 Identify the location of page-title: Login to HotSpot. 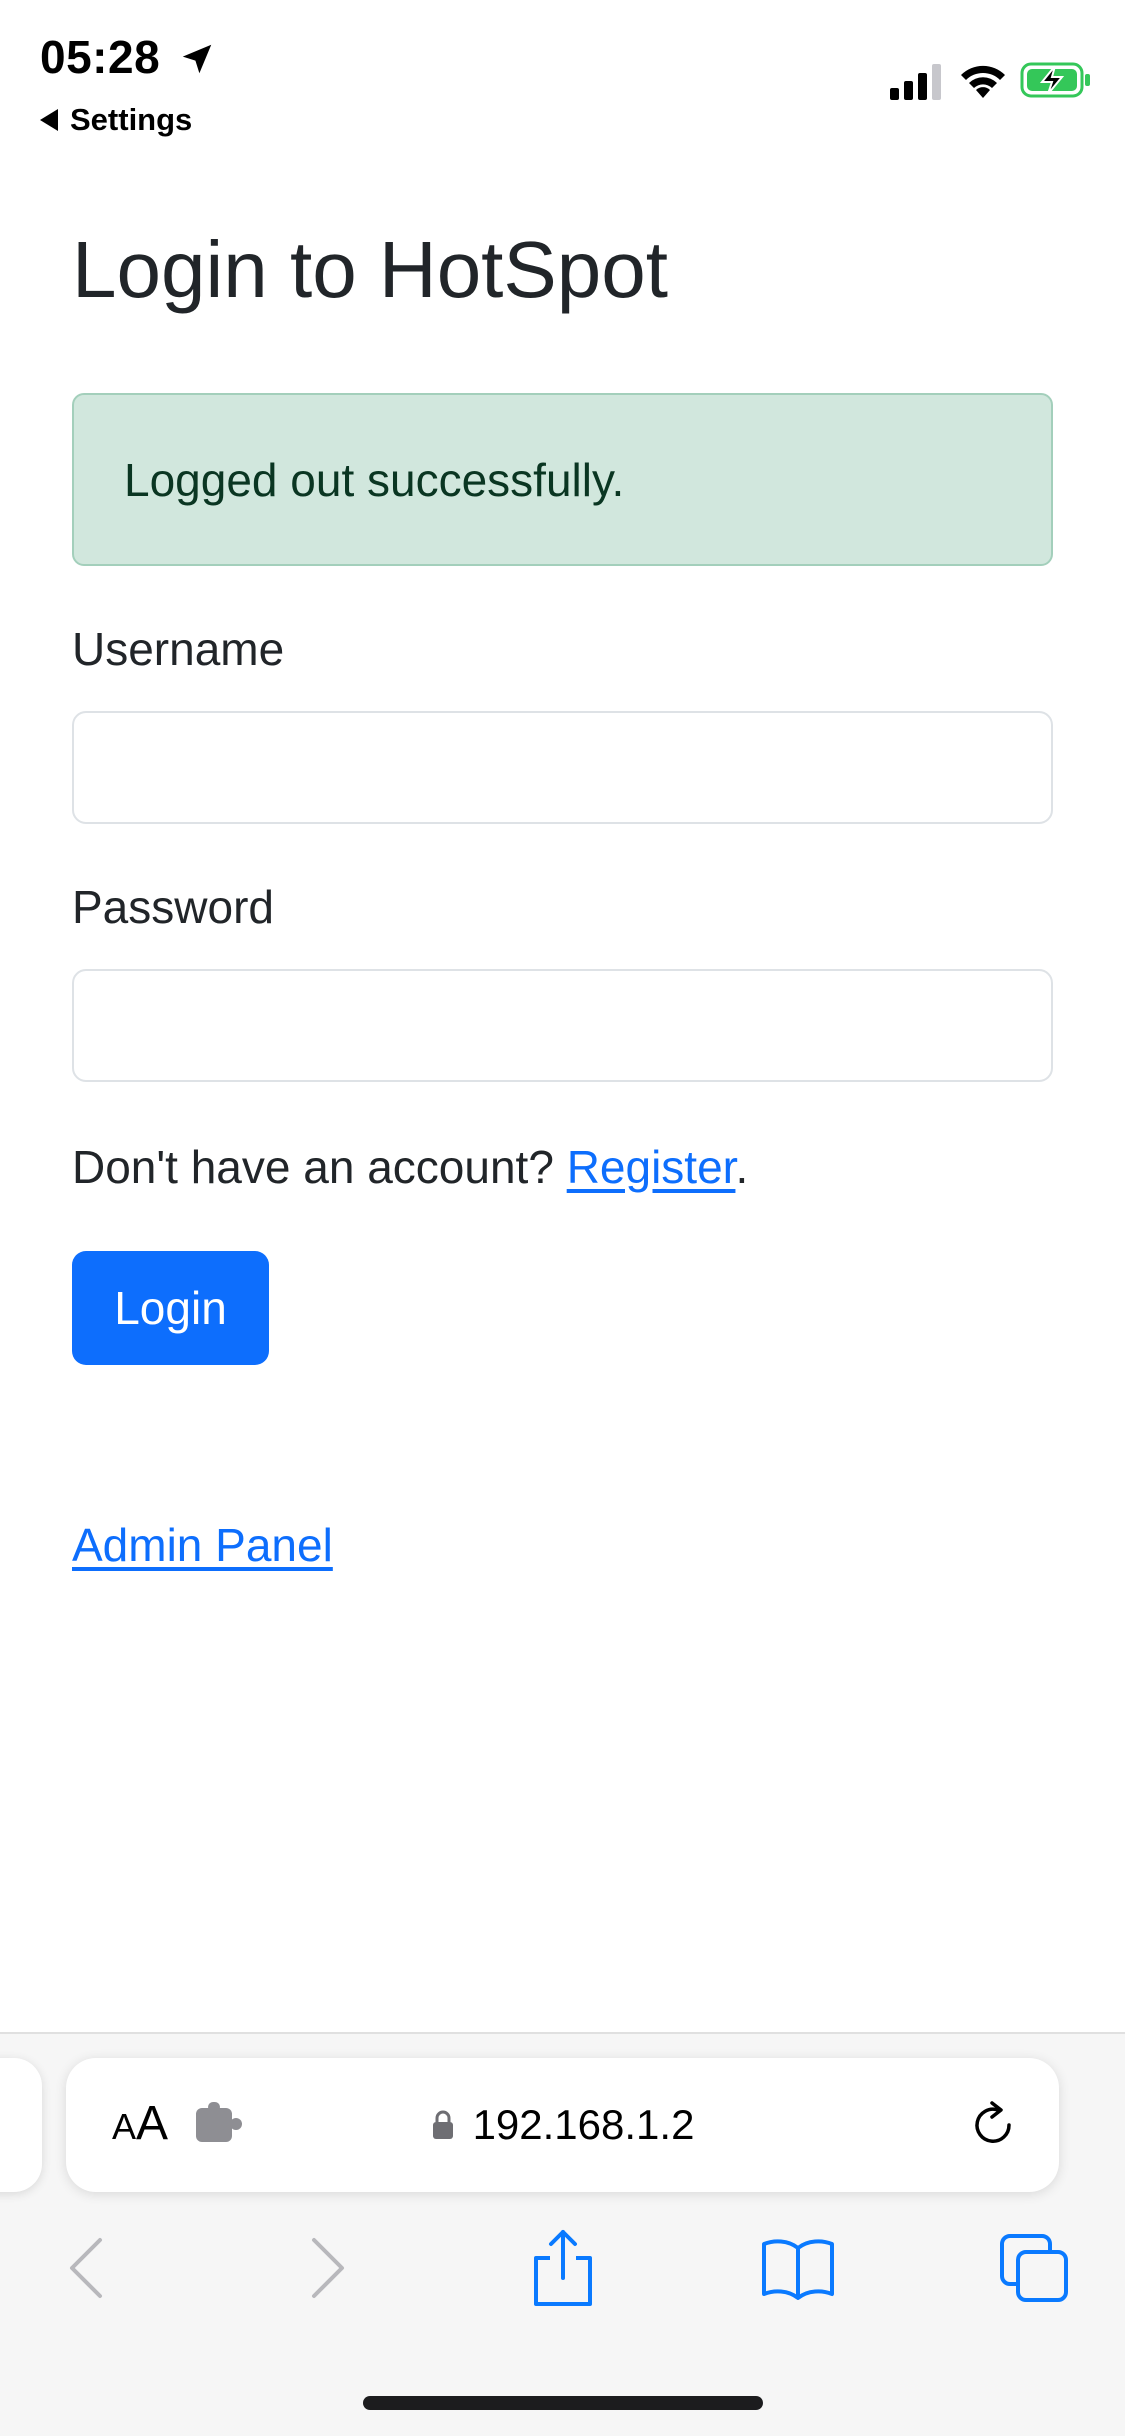
(370, 269).